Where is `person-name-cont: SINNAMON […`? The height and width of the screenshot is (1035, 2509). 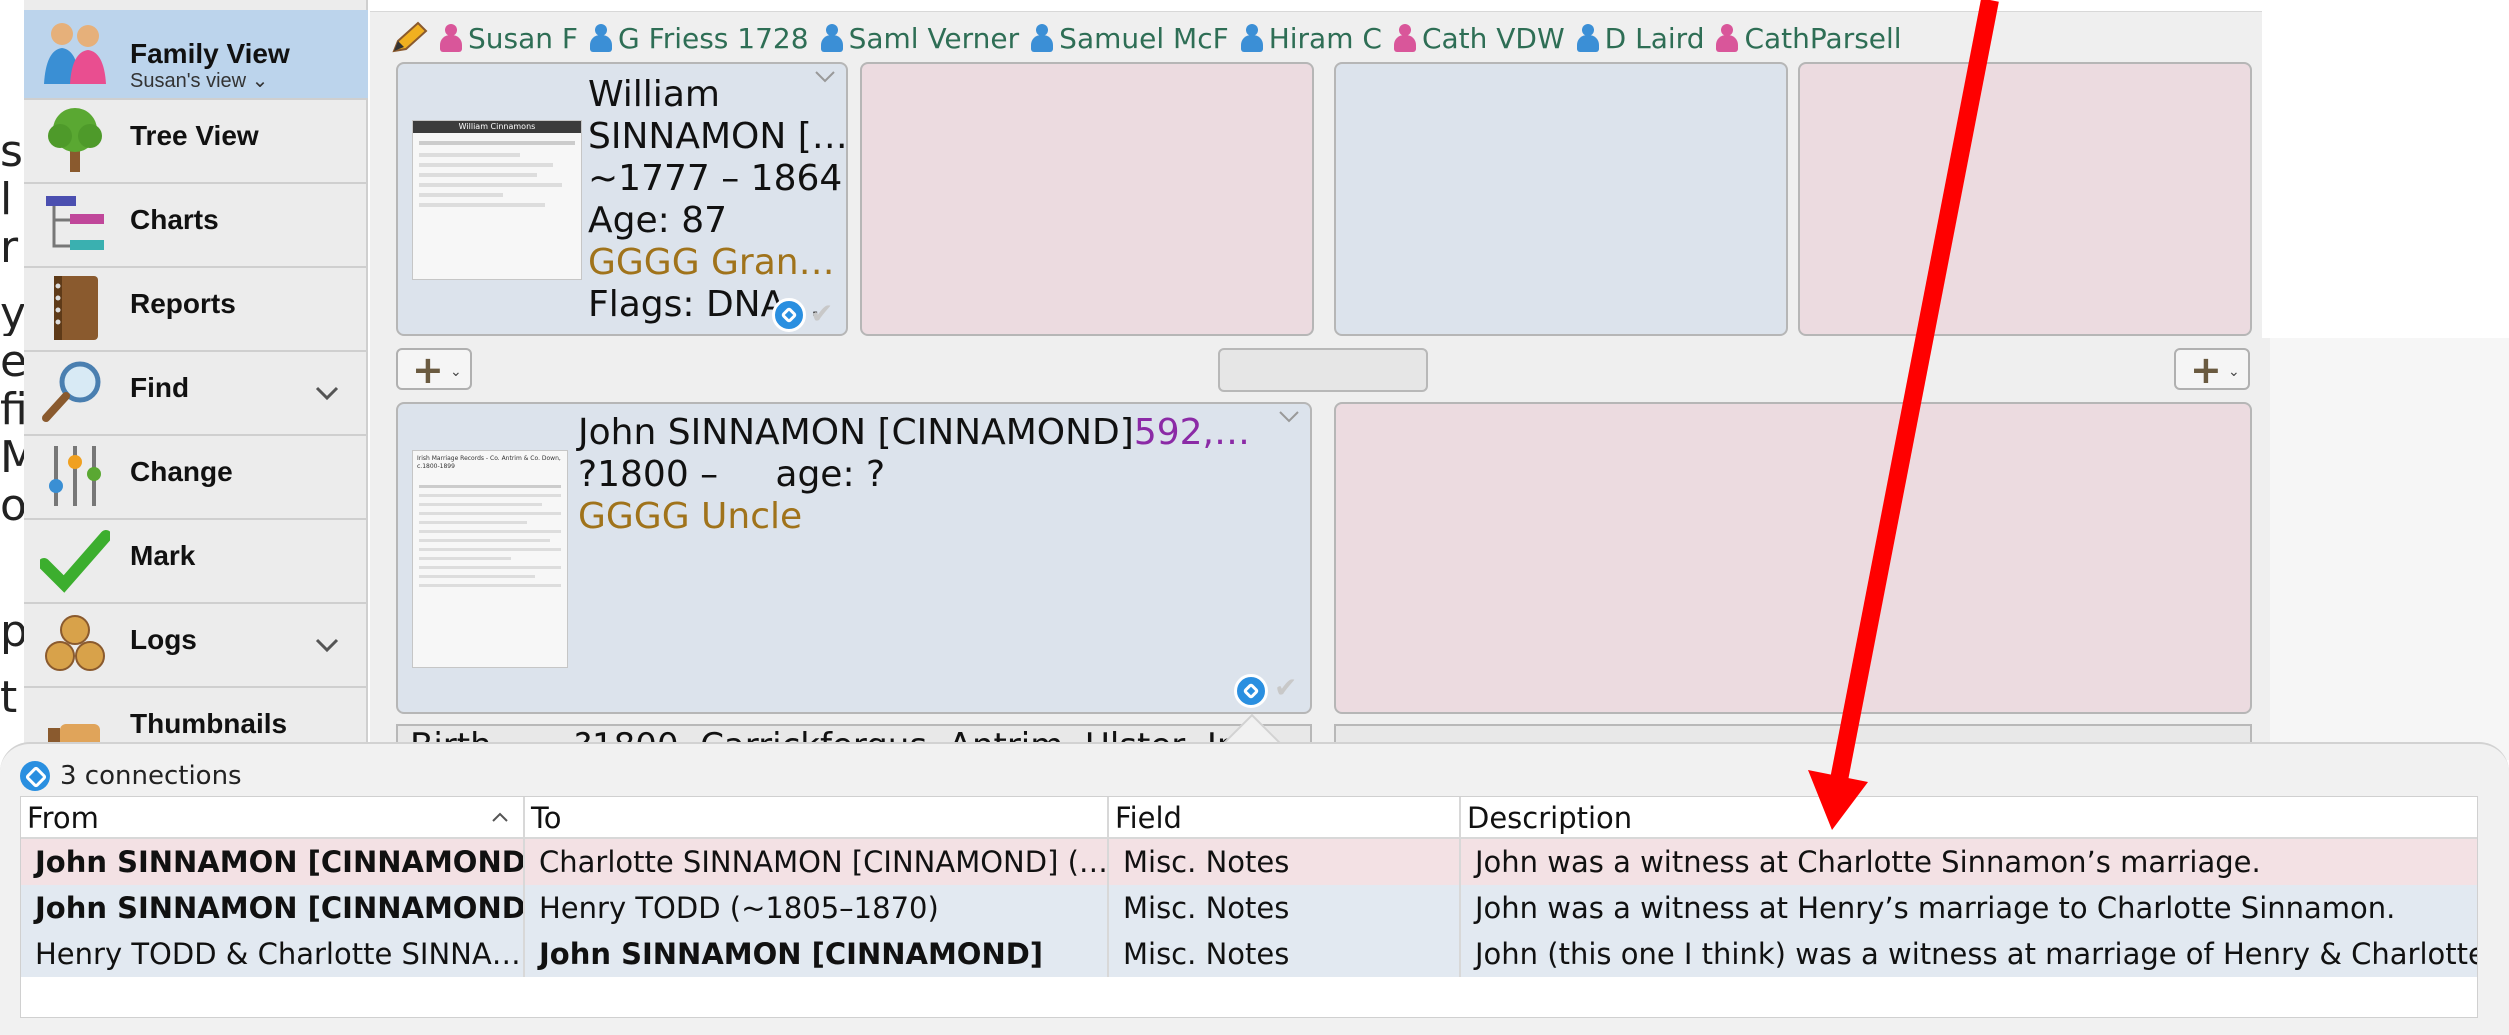 person-name-cont: SINNAMON [… is located at coordinates (718, 136).